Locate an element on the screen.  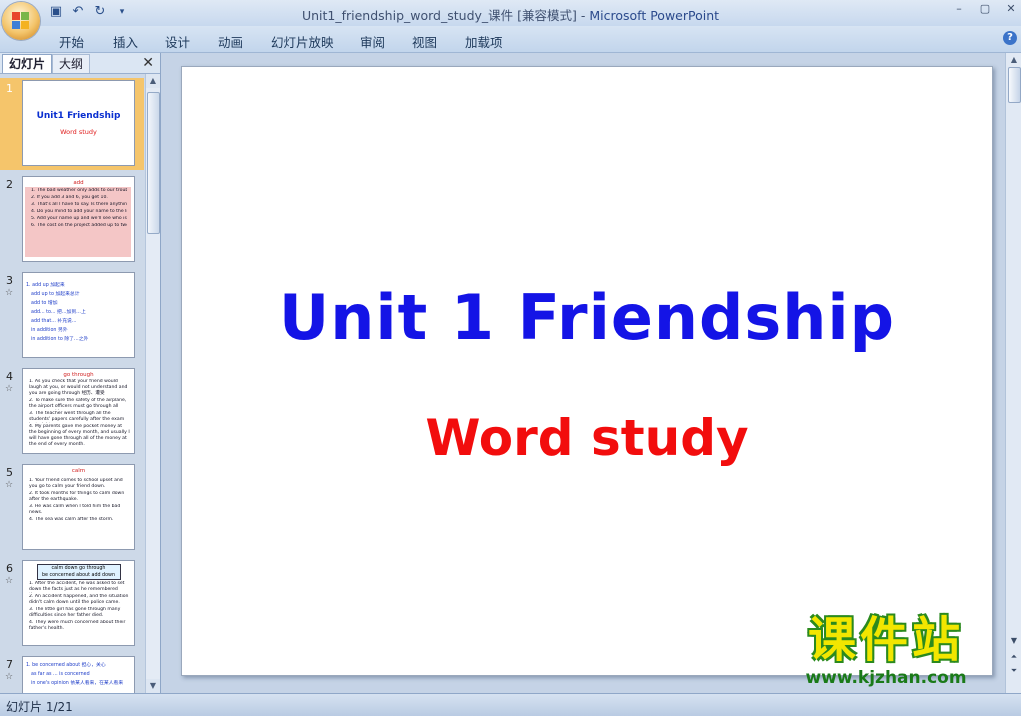
slide-number: 7 is located at coordinates (9, 664).